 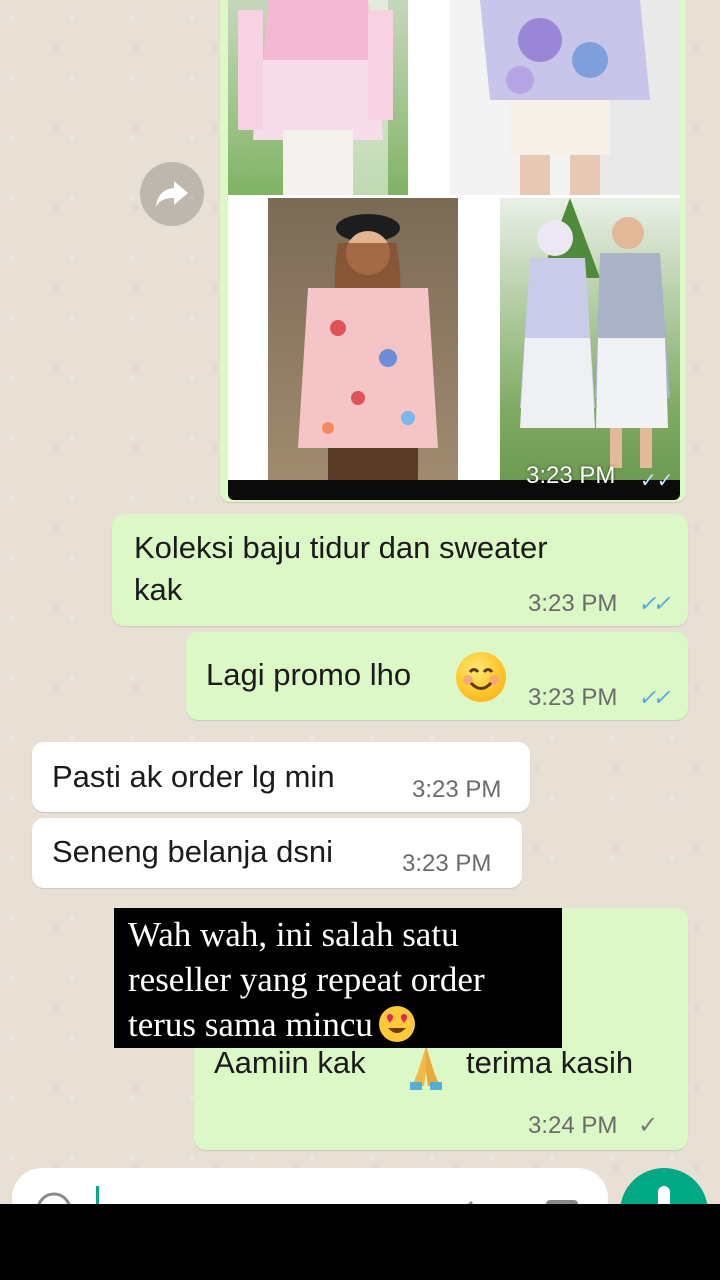 I want to click on caption-line-2: reseller yang repeat order, so click(x=306, y=979).